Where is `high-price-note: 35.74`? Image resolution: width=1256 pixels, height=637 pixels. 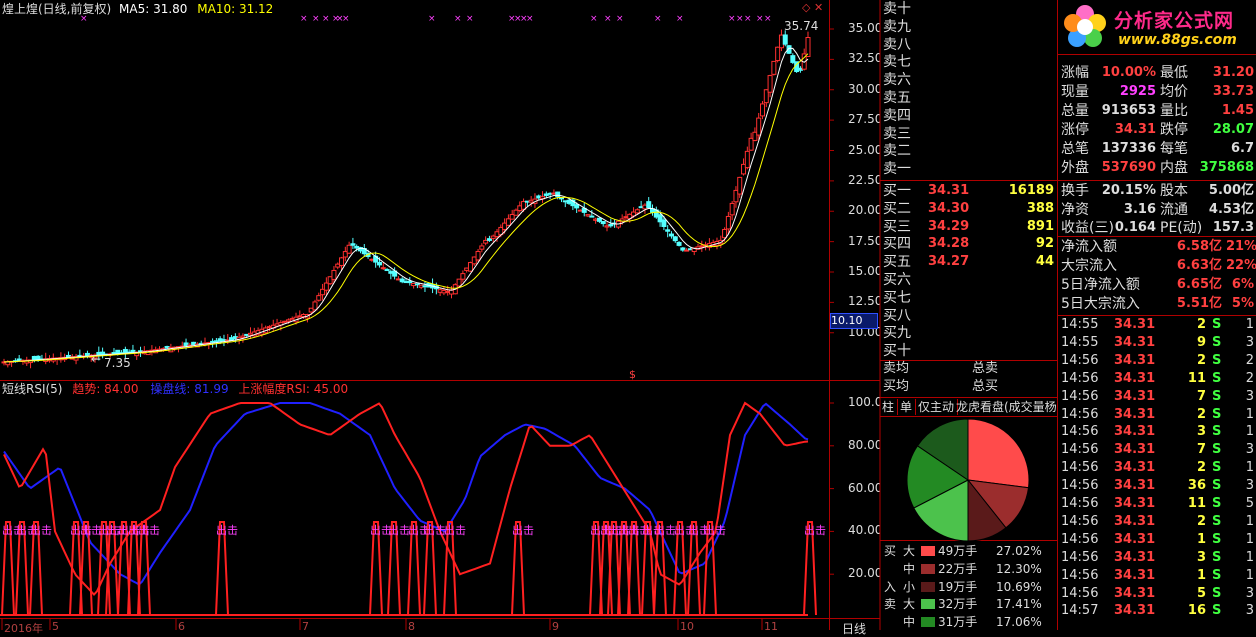 high-price-note: 35.74 is located at coordinates (801, 26).